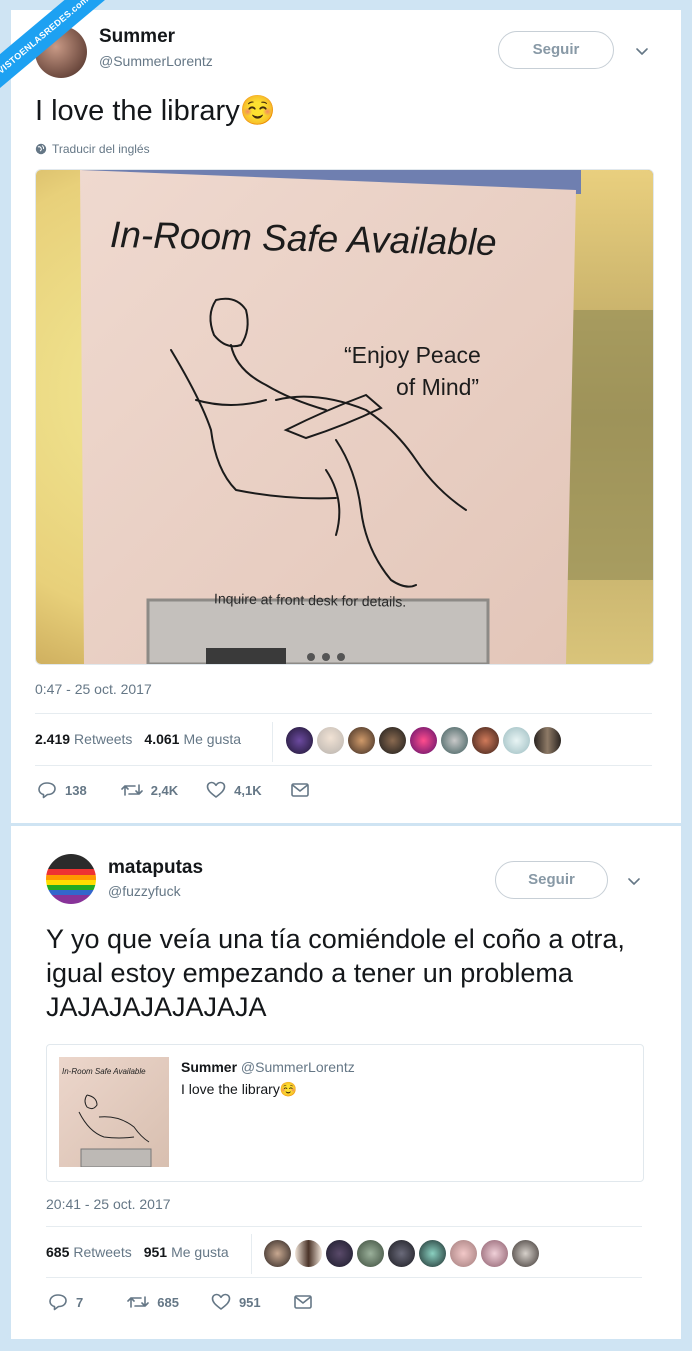 The height and width of the screenshot is (1351, 692). I want to click on quoted-author-handle: @SummerLorentz, so click(297, 1067).